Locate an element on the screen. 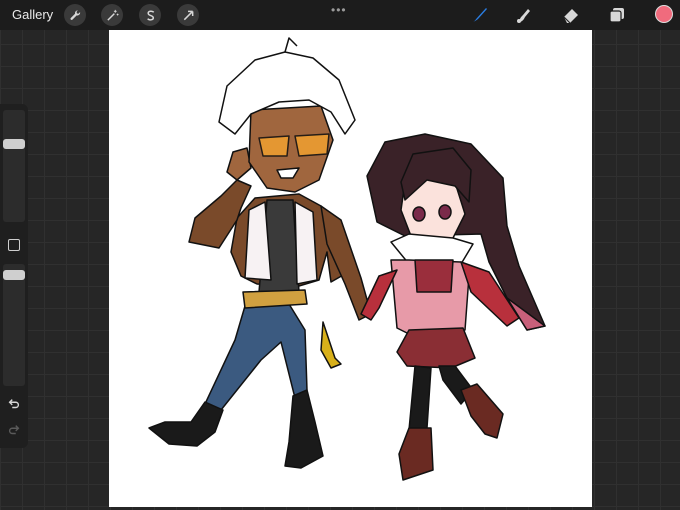 The width and height of the screenshot is (680, 510). layers-tool is located at coordinates (617, 15).